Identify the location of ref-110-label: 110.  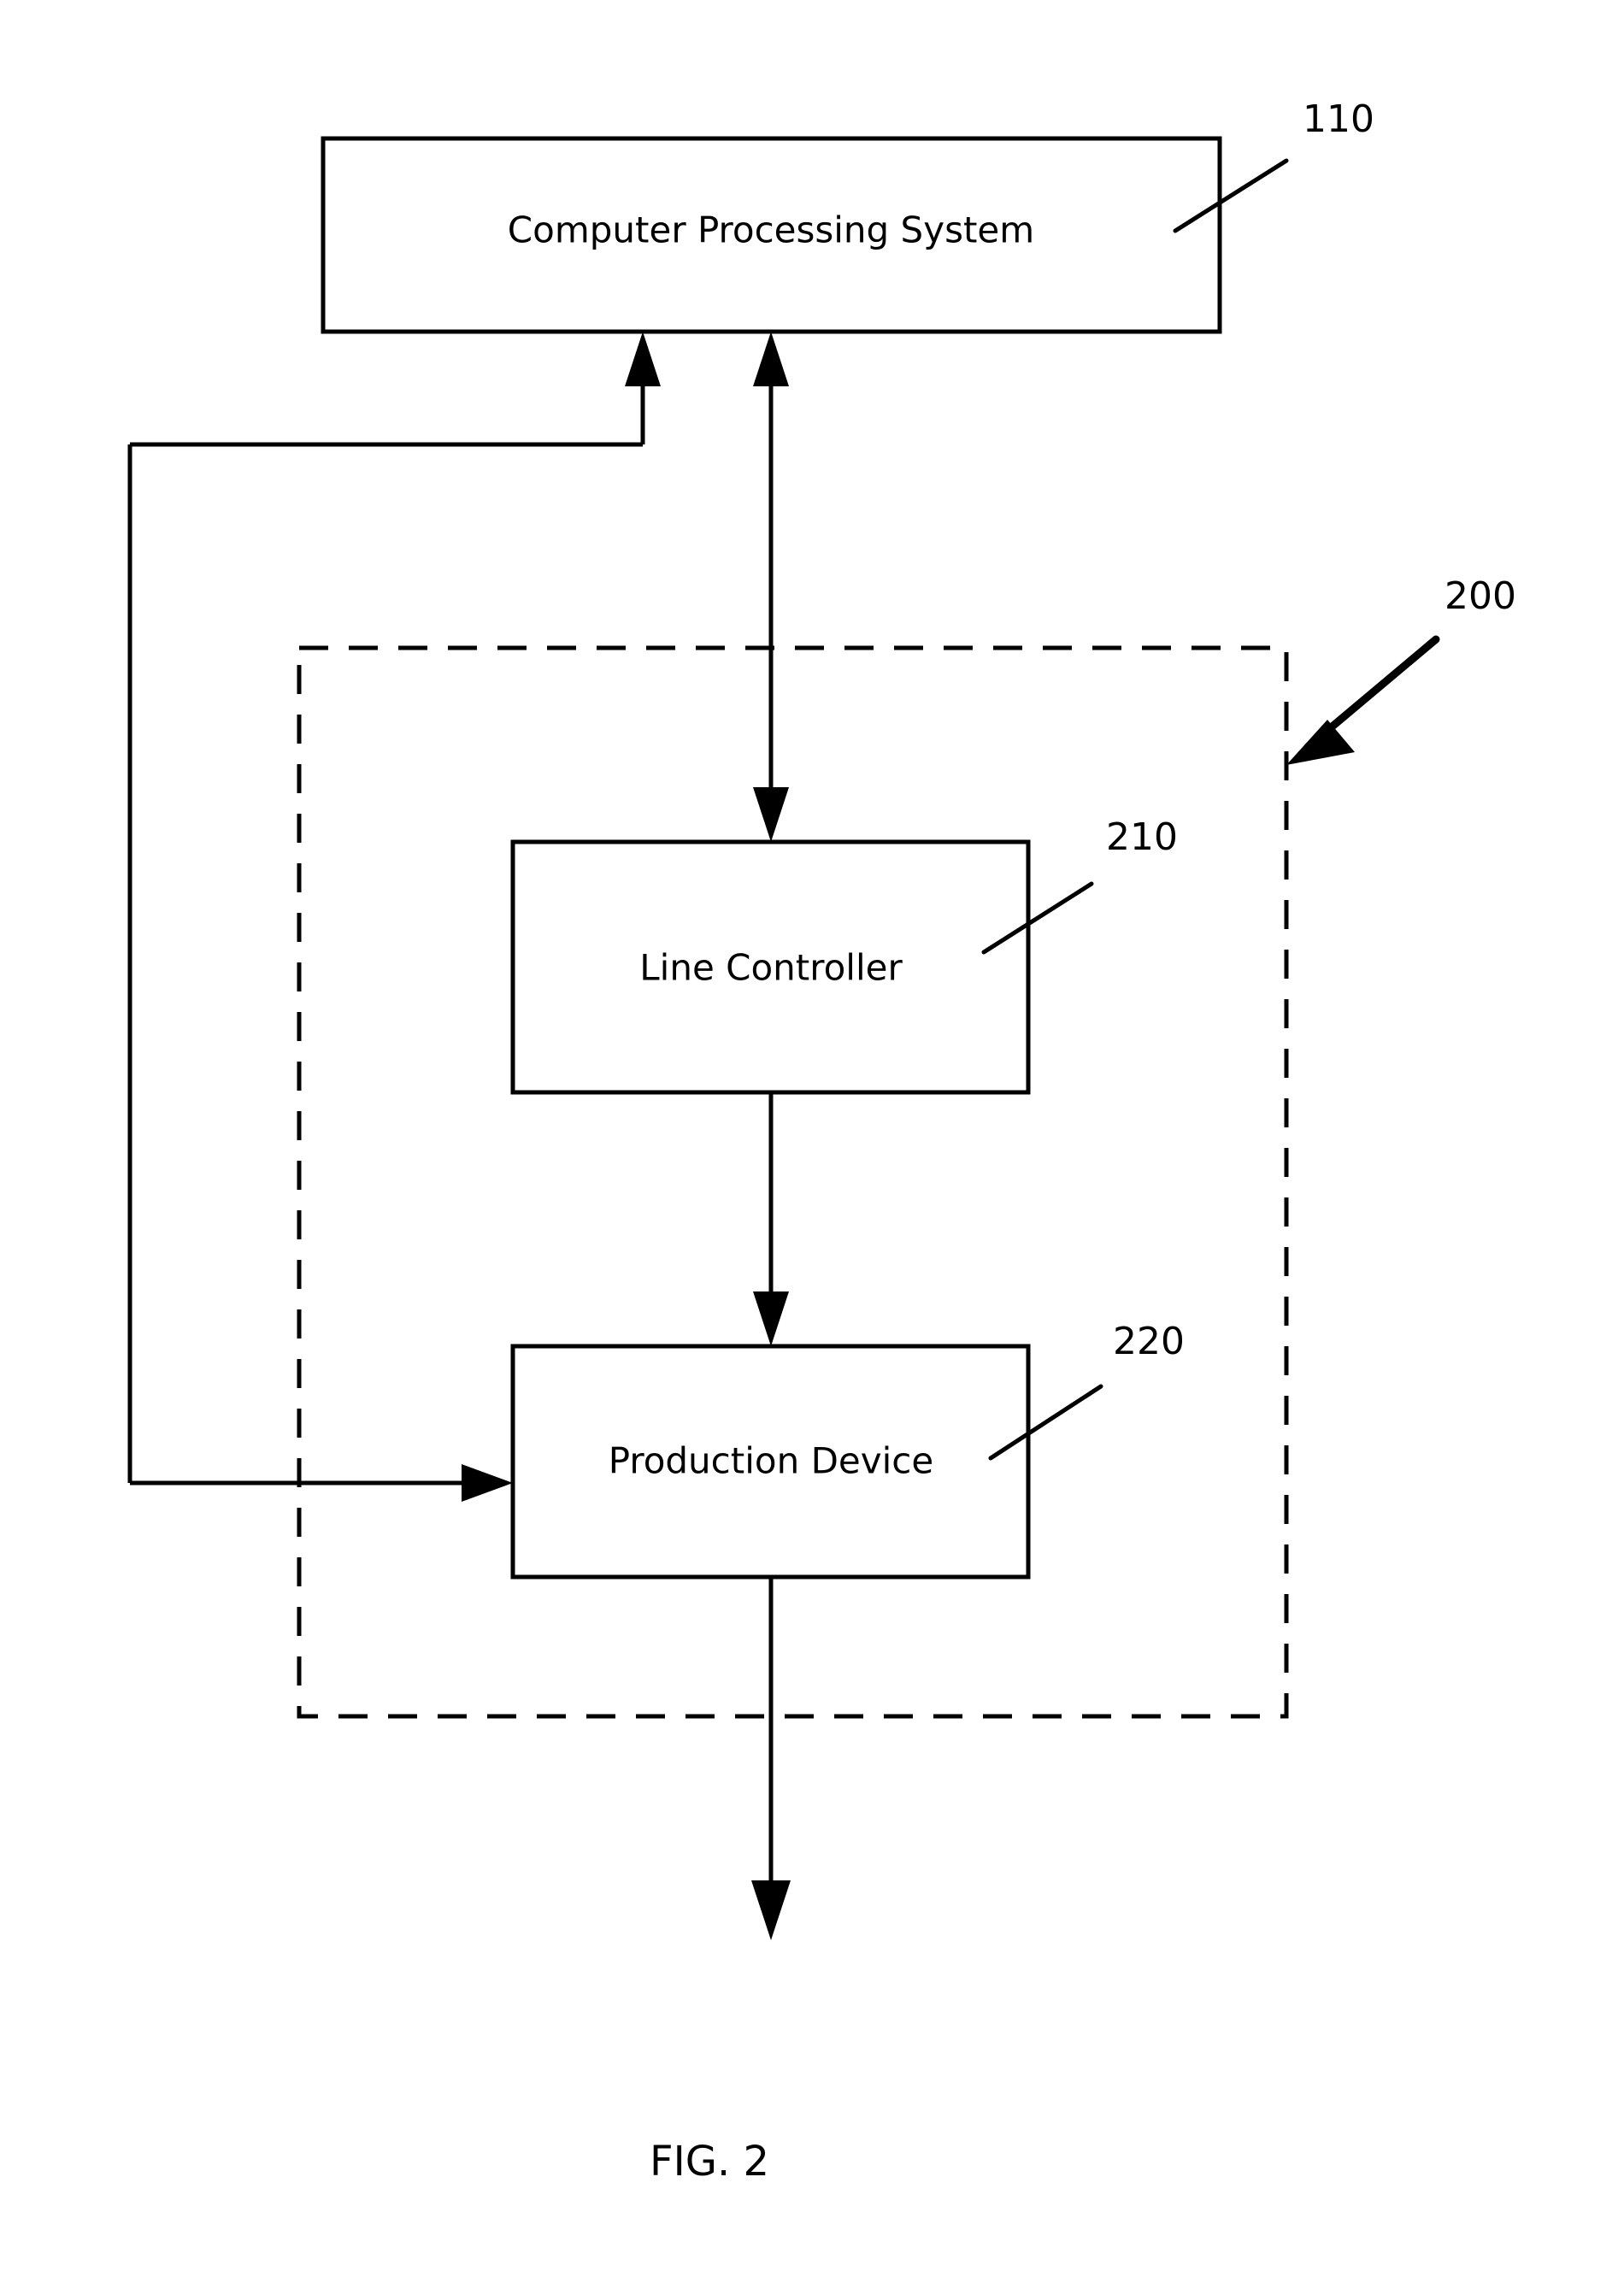
(1338, 119).